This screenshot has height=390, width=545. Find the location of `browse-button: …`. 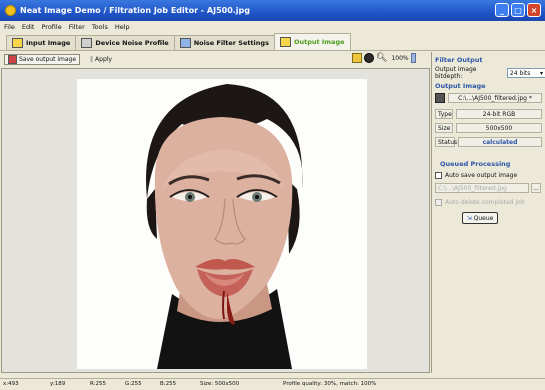

browse-button: … is located at coordinates (536, 188).